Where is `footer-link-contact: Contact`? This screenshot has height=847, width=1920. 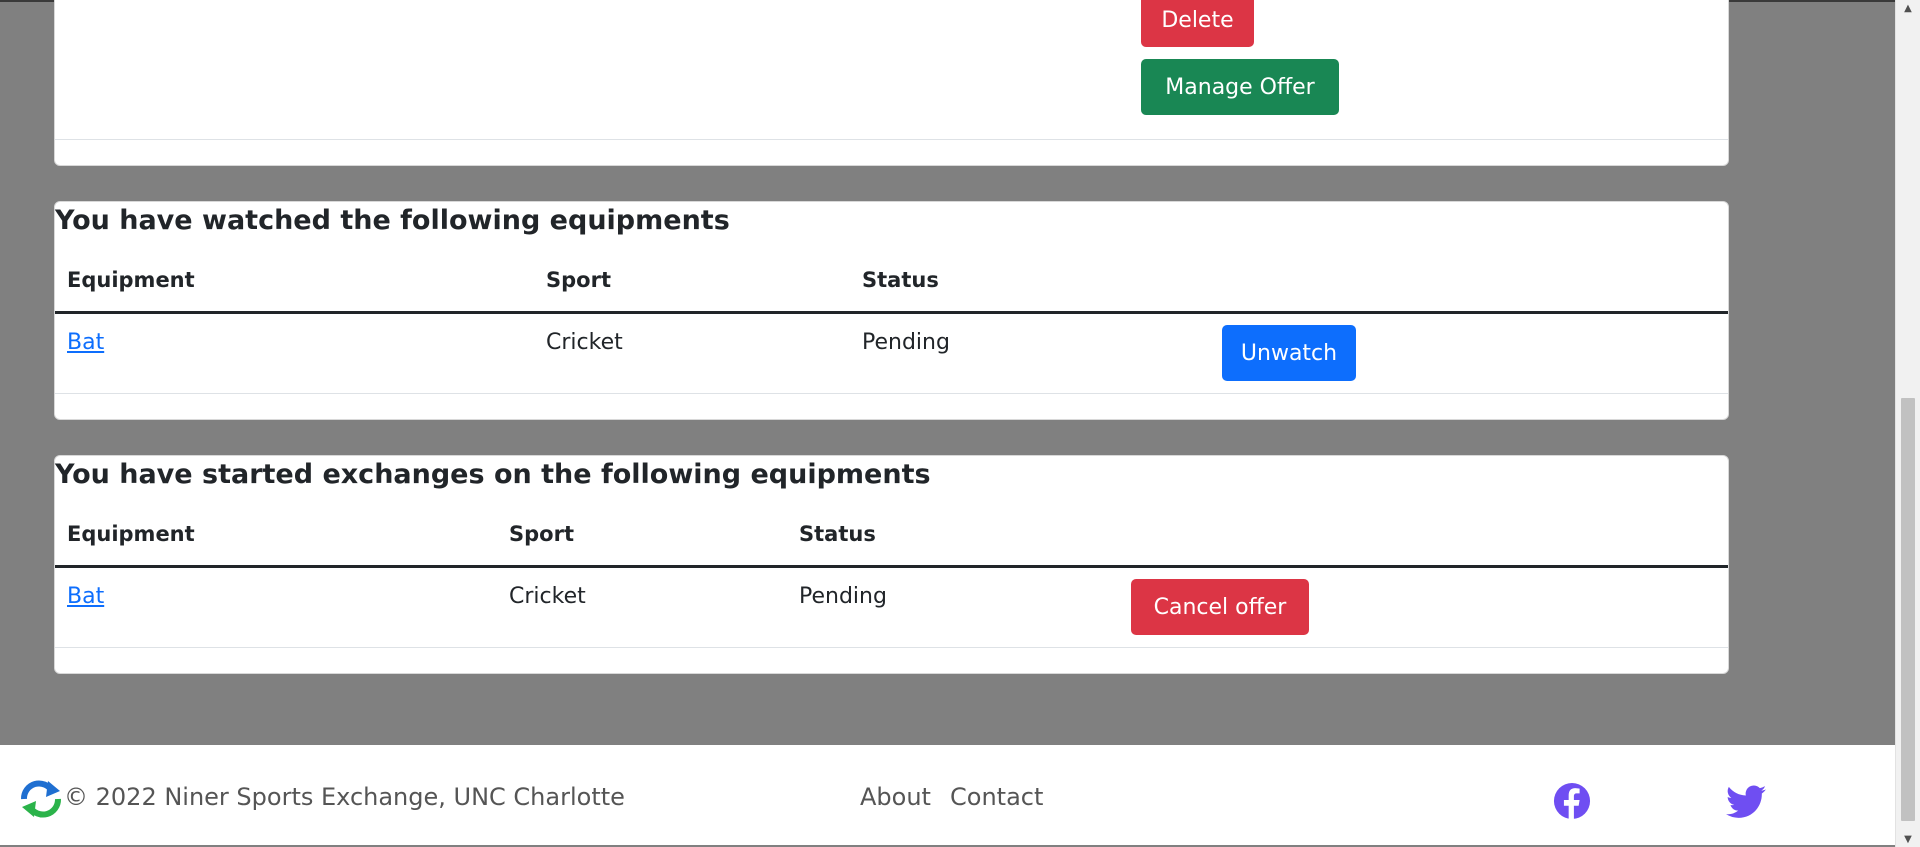 footer-link-contact: Contact is located at coordinates (996, 797).